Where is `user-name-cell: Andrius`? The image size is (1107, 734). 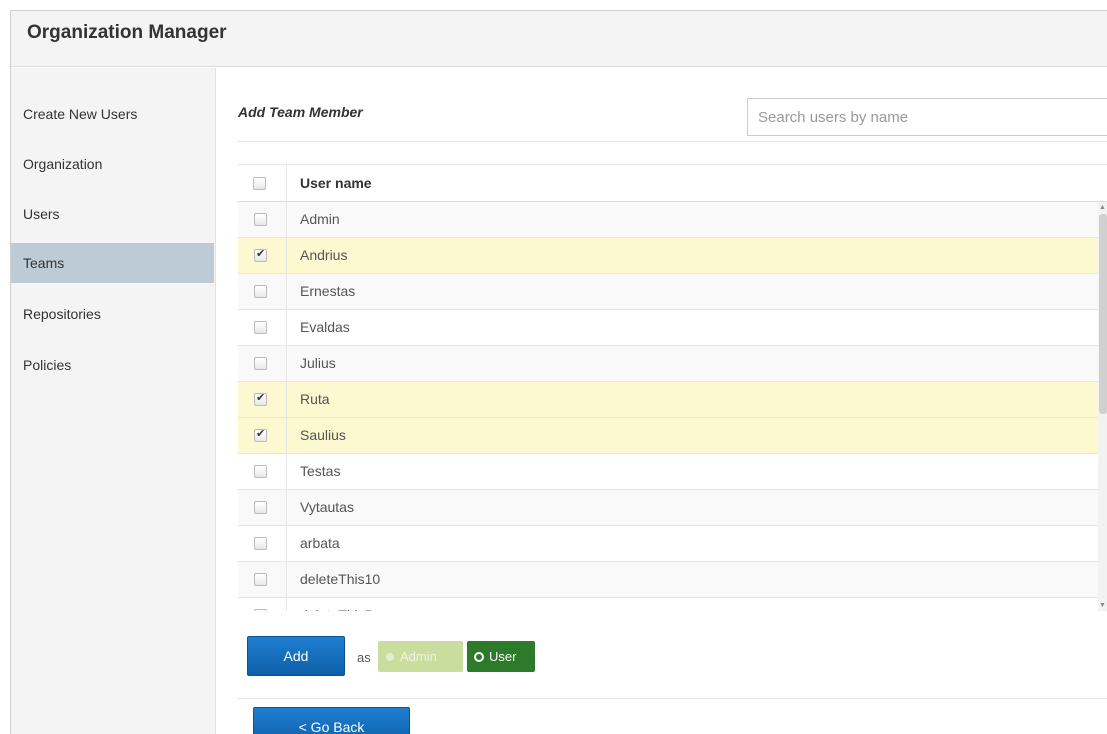
user-name-cell: Andrius is located at coordinates (324, 255).